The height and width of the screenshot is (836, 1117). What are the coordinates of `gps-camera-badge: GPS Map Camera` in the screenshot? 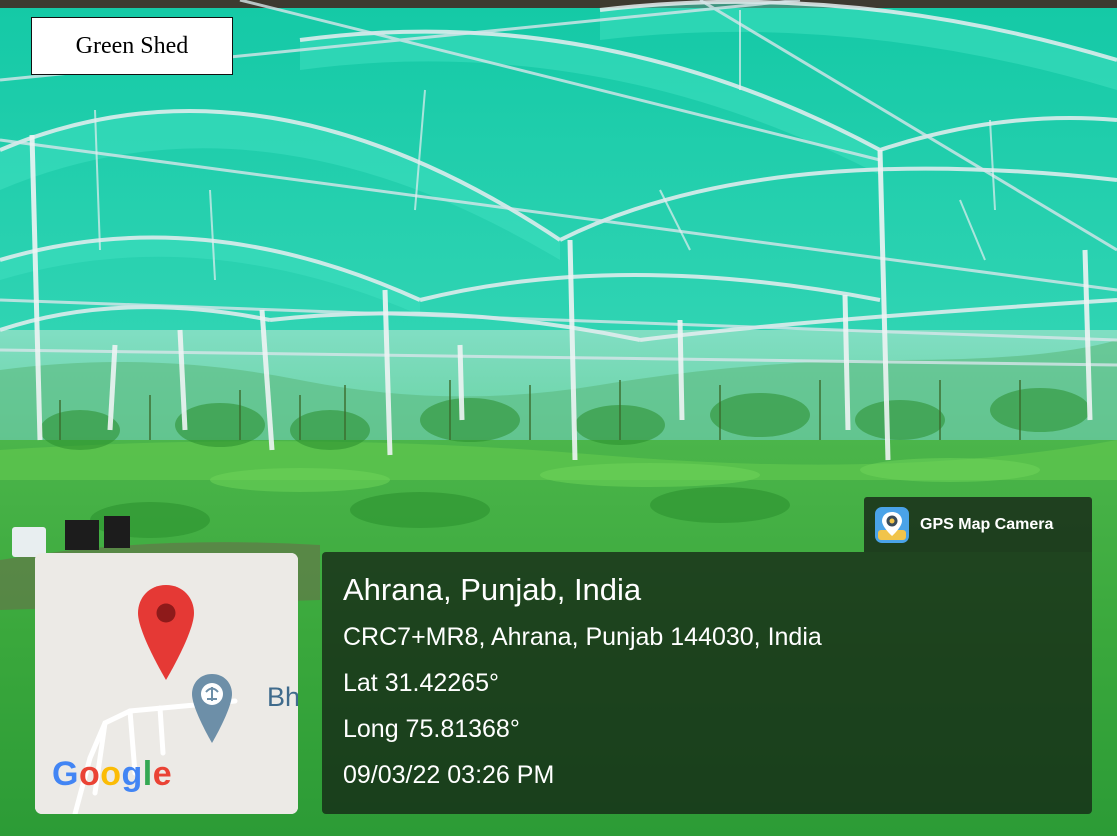 It's located at (978, 524).